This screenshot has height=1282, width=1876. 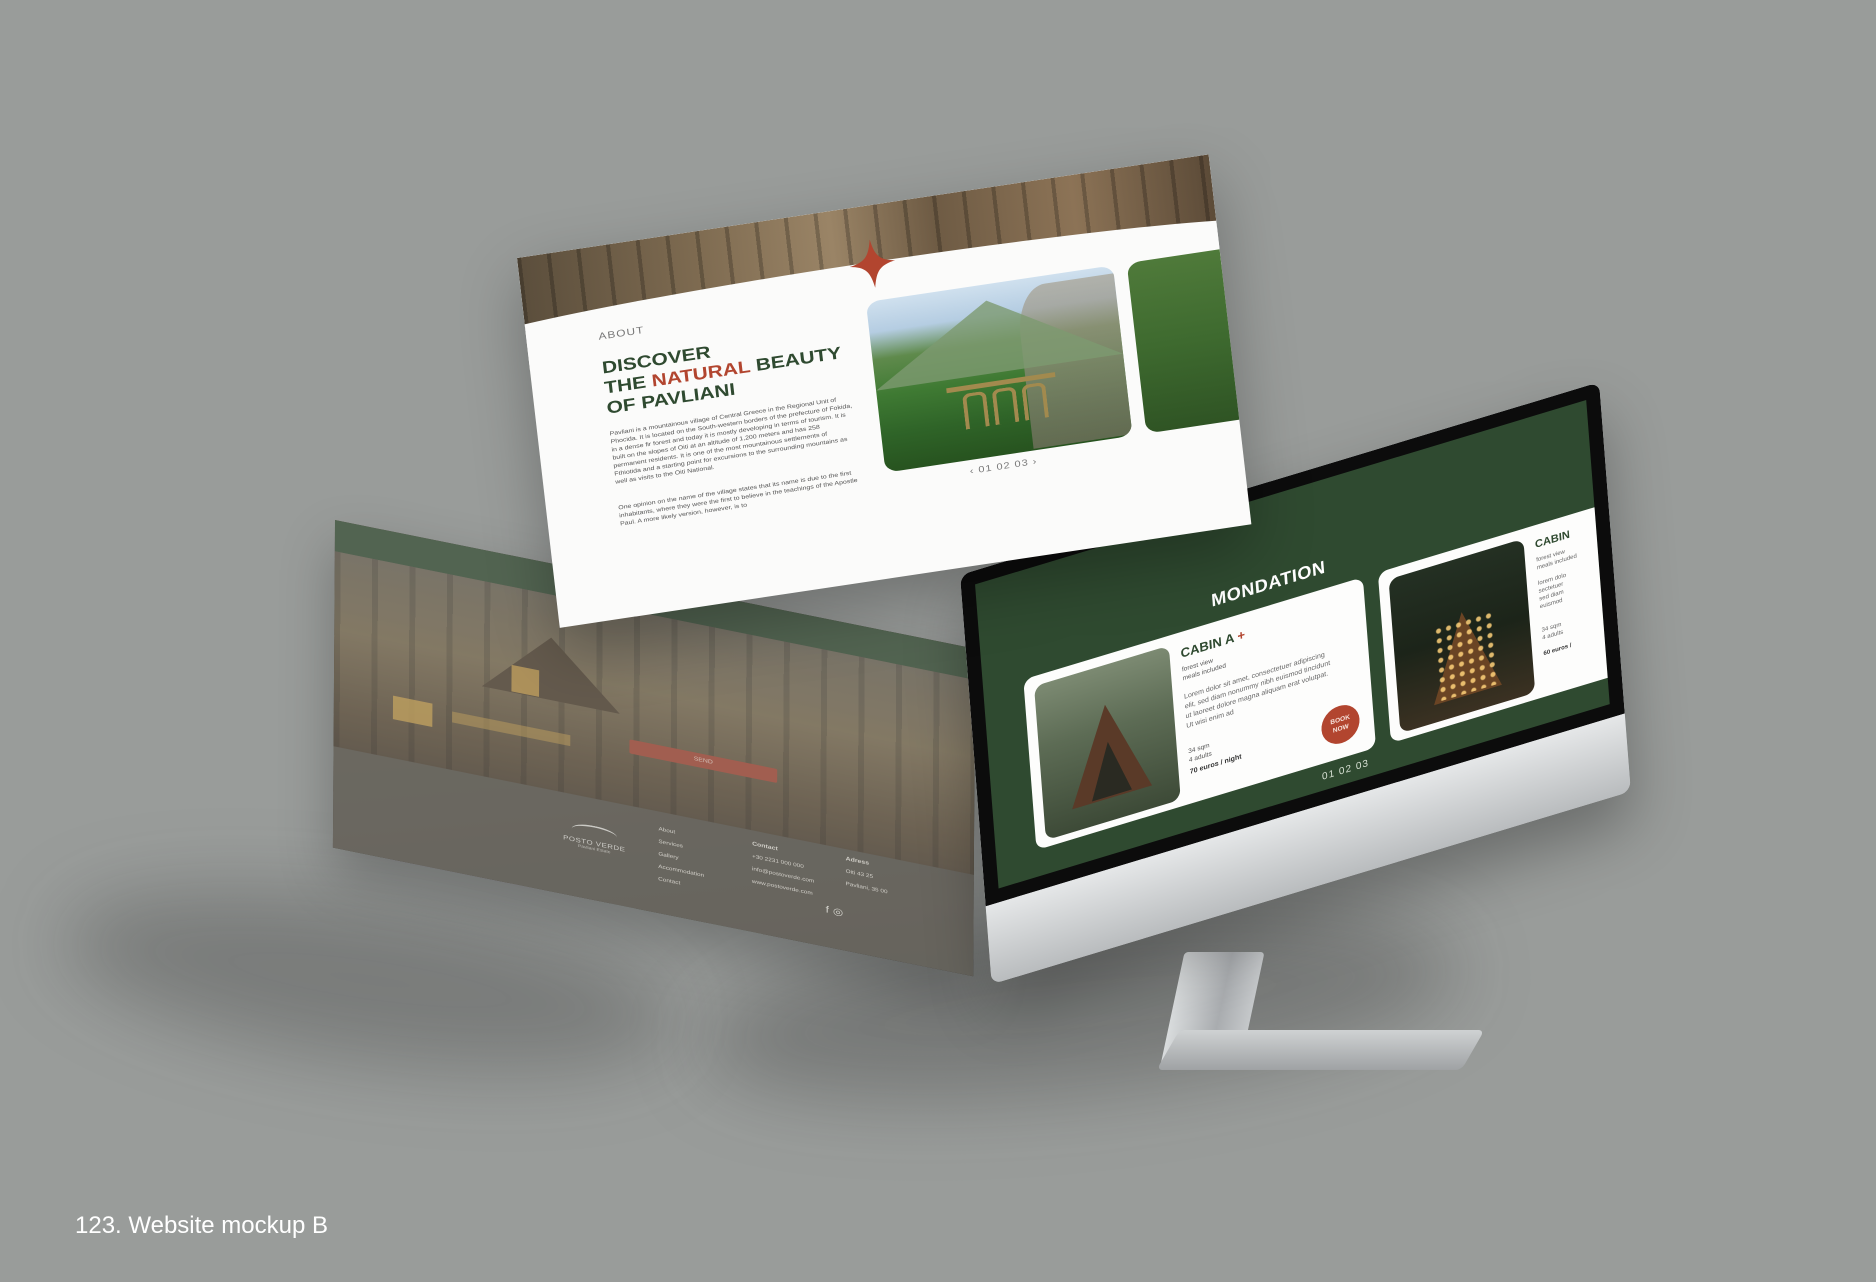 What do you see at coordinates (1320, 1050) in the screenshot?
I see `monitor-stand-foot` at bounding box center [1320, 1050].